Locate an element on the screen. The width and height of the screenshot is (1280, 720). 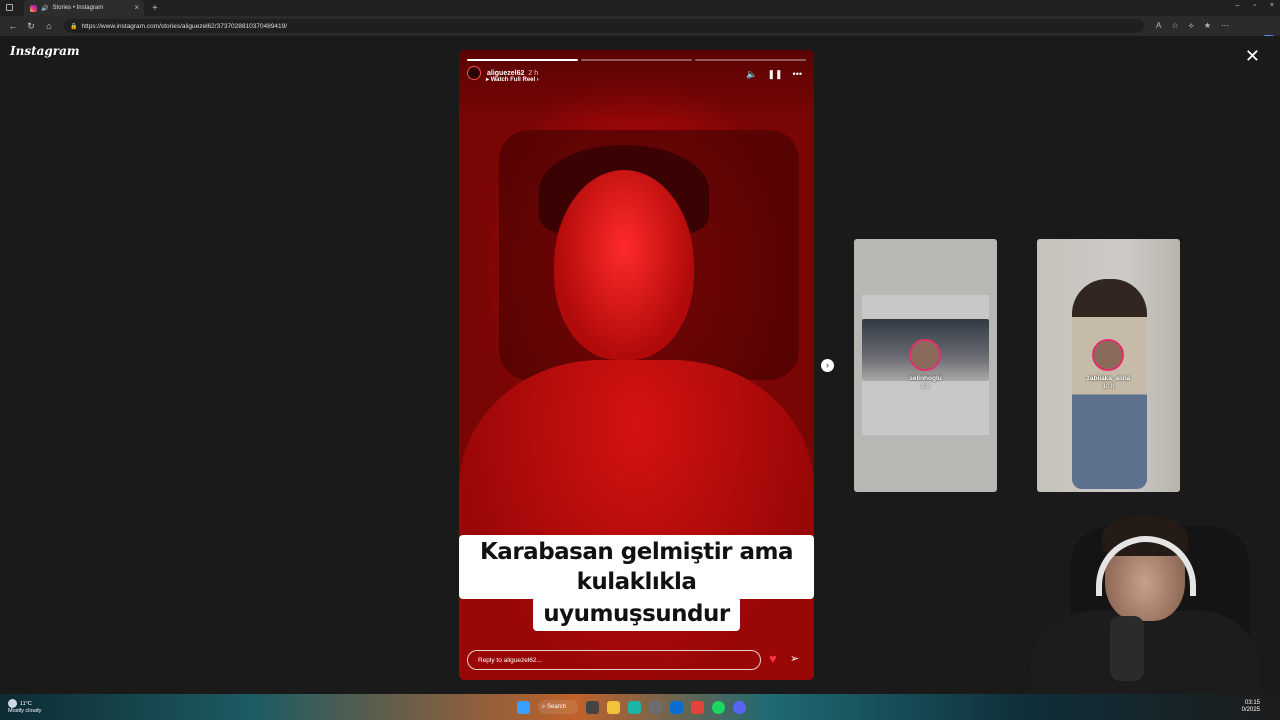
weather-text: Mostly cloudy is located at coordinates (25, 711).